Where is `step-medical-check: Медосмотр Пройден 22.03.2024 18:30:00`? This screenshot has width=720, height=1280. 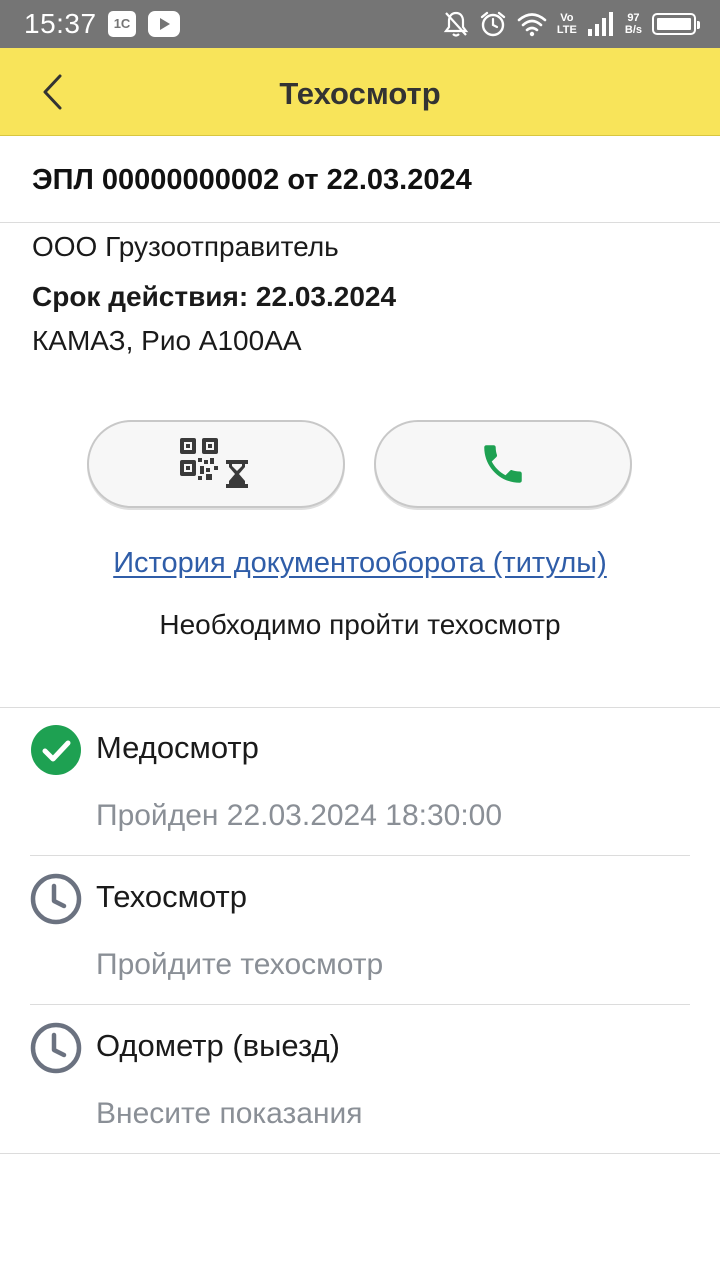 step-medical-check: Медосмотр Пройден 22.03.2024 18:30:00 is located at coordinates (360, 782).